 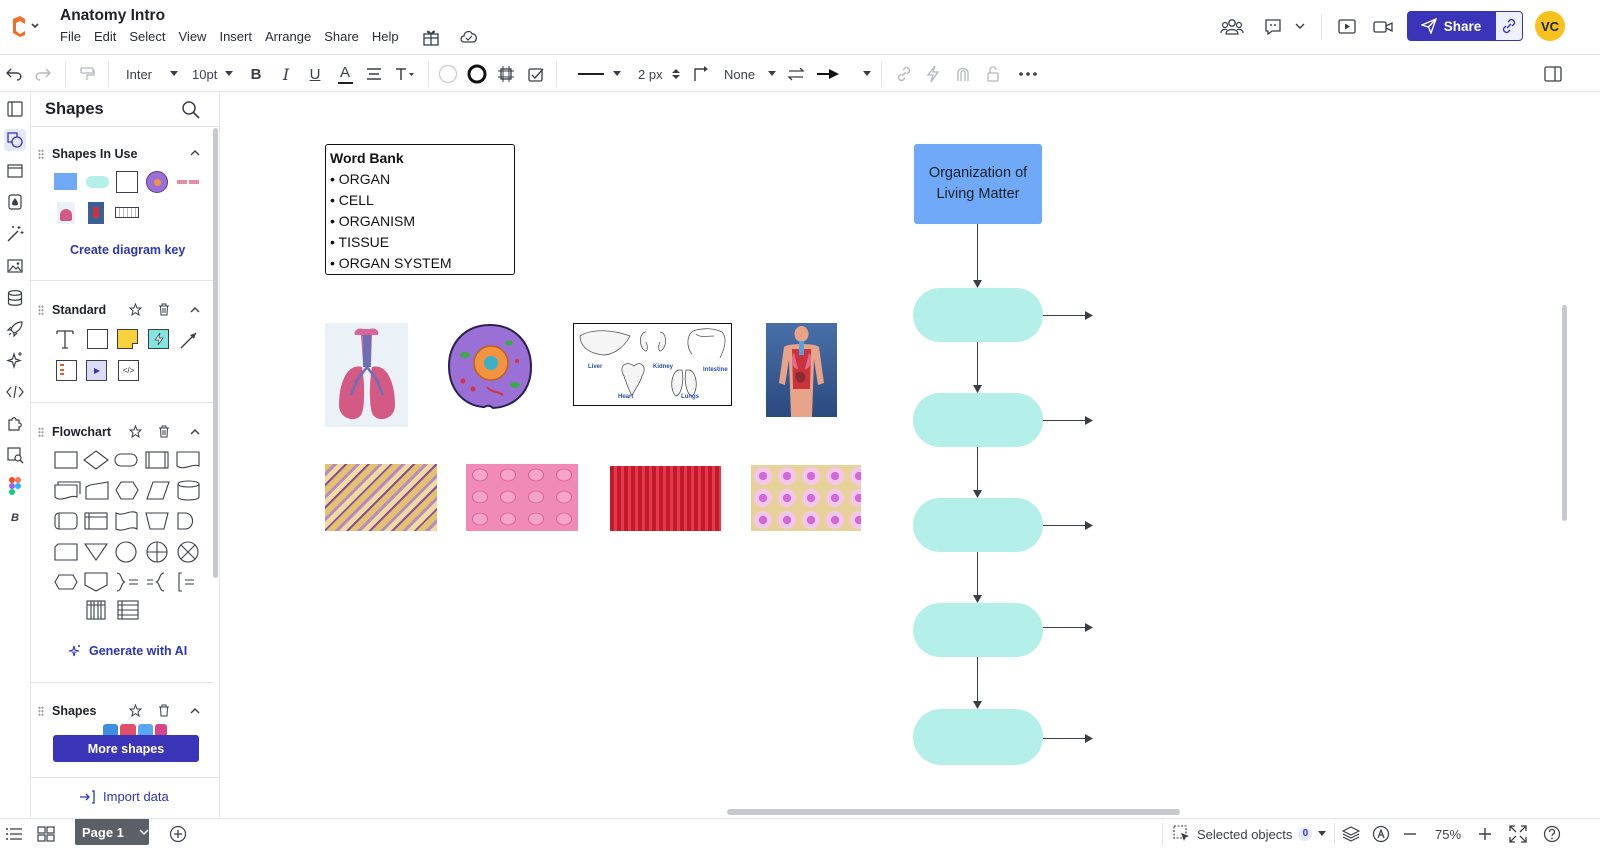 What do you see at coordinates (87, 74) in the screenshot?
I see `format-painter-icon` at bounding box center [87, 74].